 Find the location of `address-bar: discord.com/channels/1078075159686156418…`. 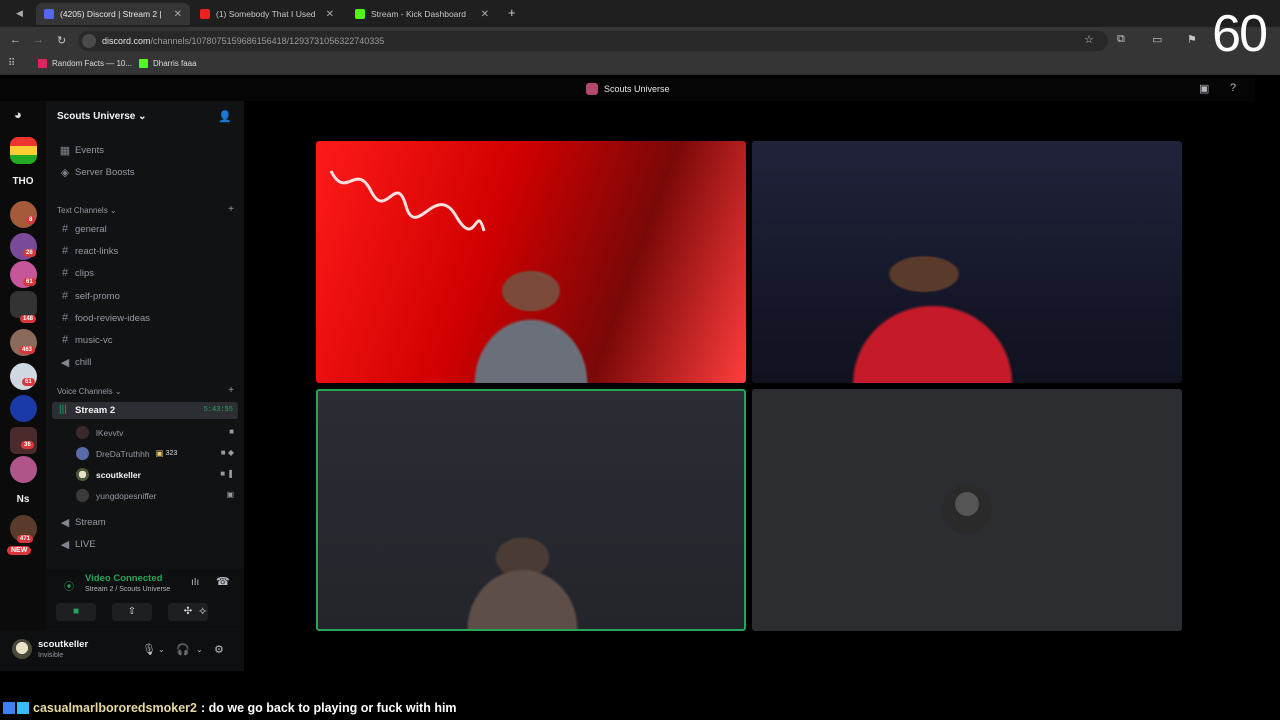

address-bar: discord.com/channels/1078075159686156418… is located at coordinates (593, 41).